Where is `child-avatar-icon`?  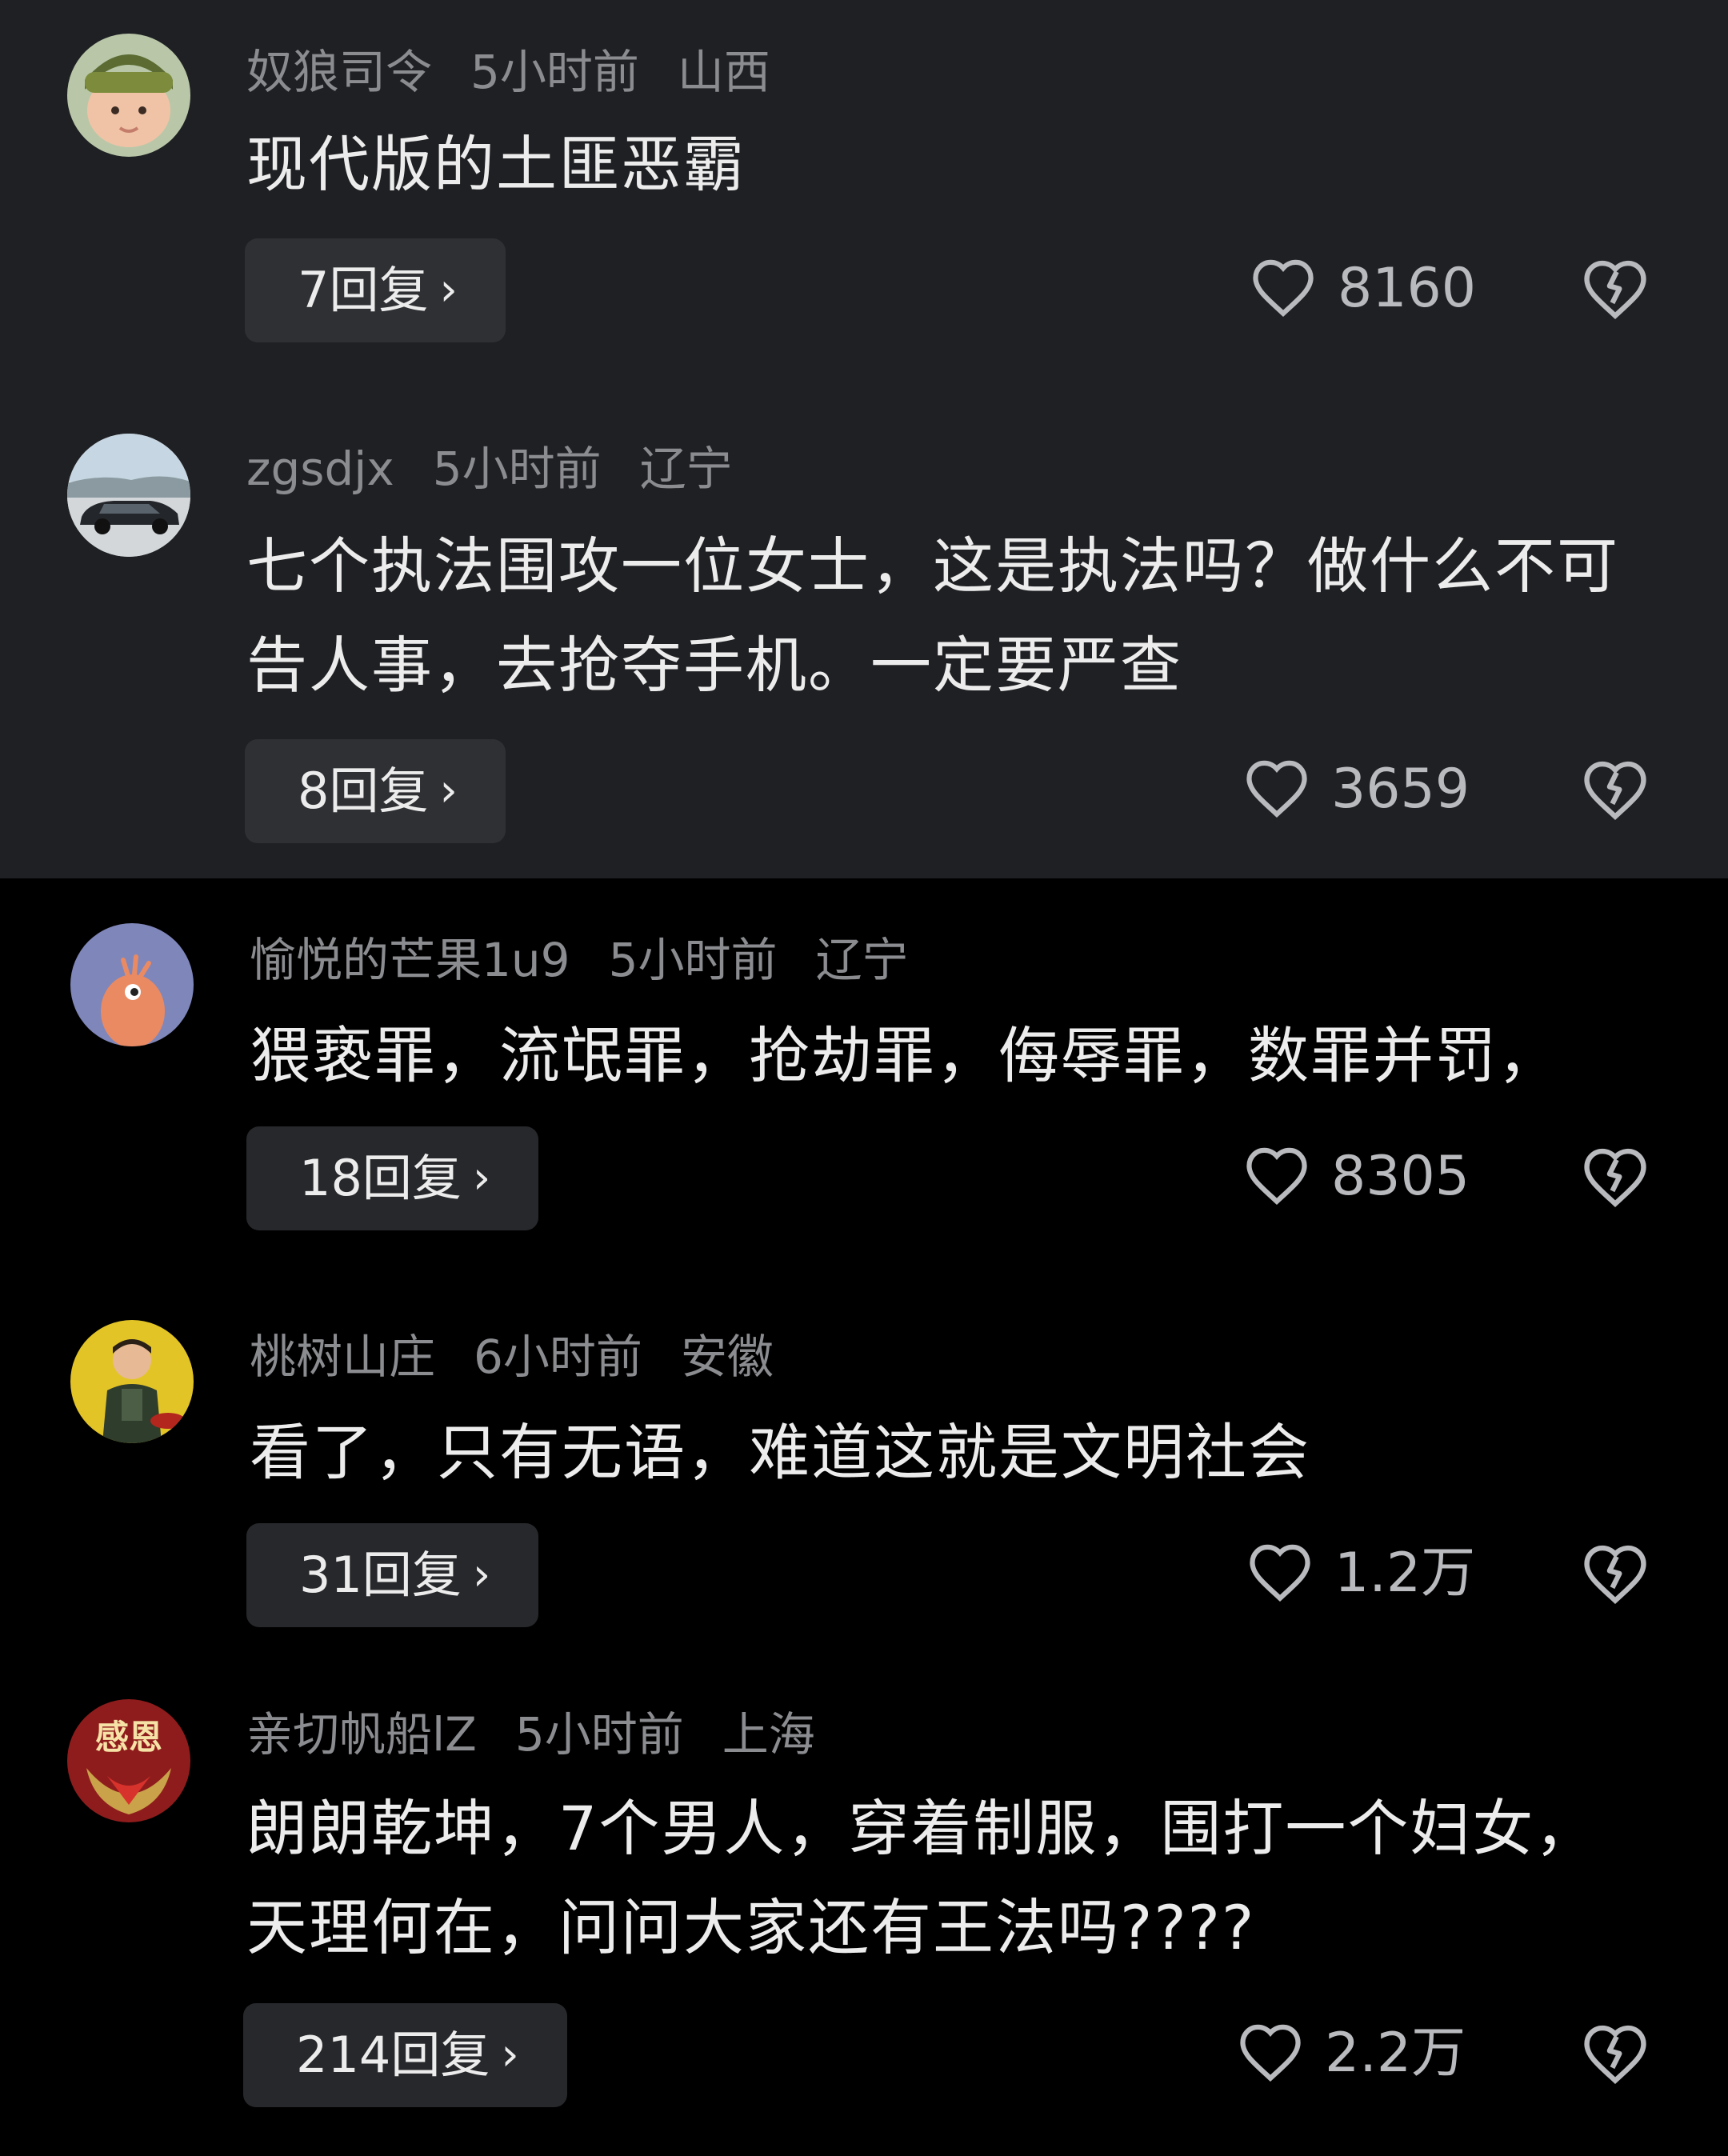
child-avatar-icon is located at coordinates (132, 1381).